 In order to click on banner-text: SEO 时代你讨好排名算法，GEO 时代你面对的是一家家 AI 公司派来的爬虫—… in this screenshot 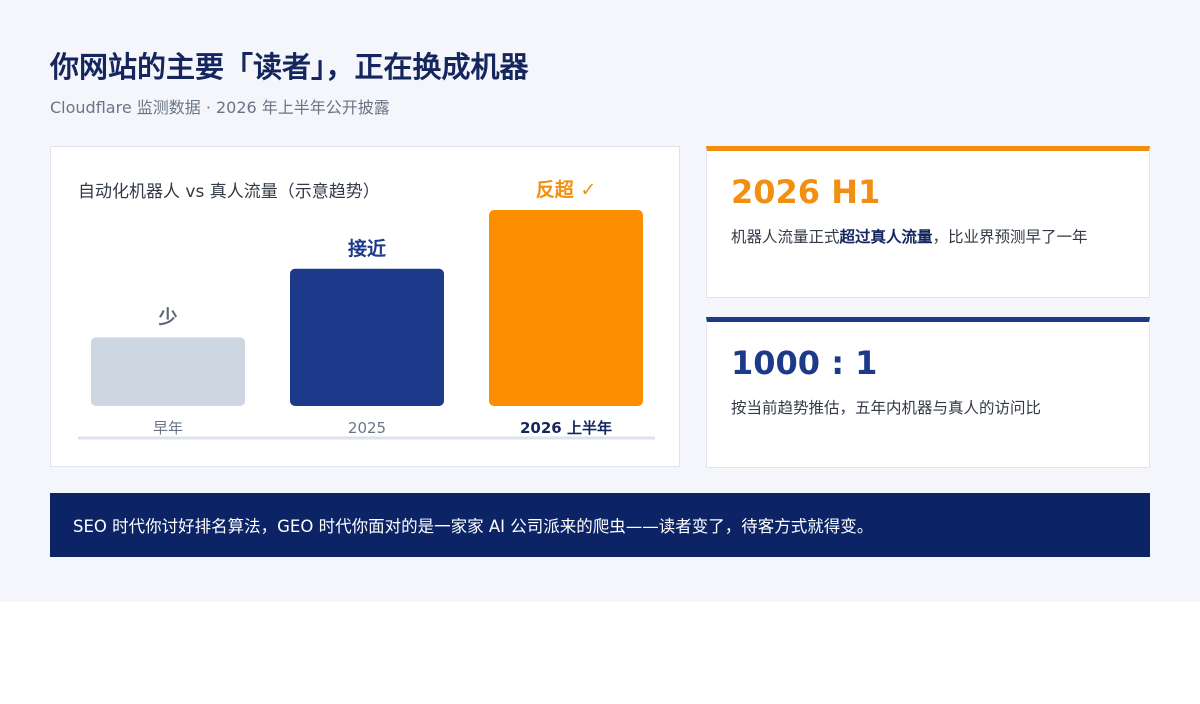, I will do `click(473, 526)`.